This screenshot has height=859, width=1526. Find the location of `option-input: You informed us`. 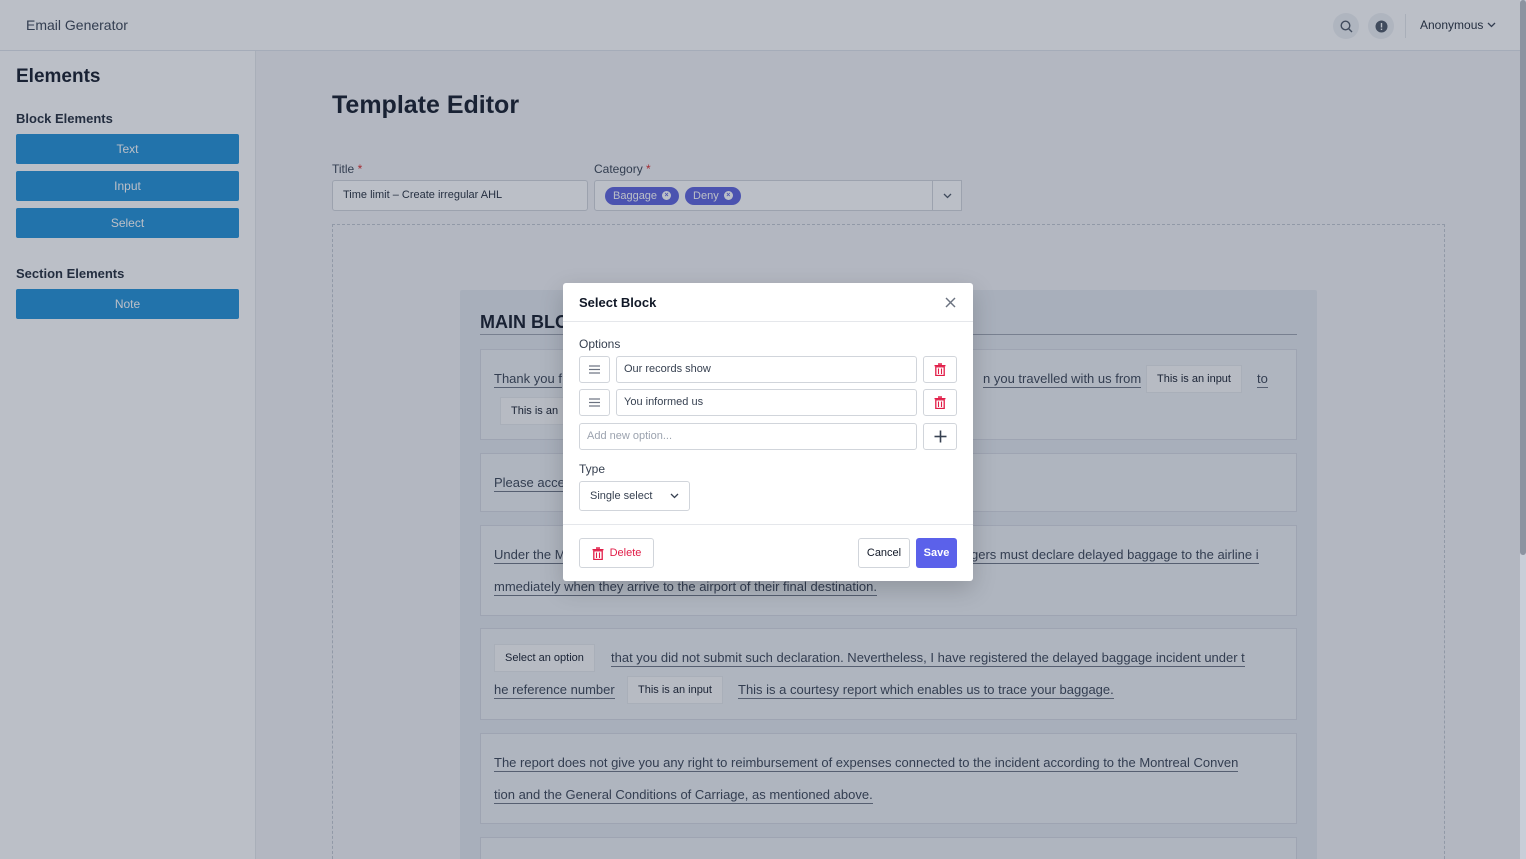

option-input: You informed us is located at coordinates (766, 402).